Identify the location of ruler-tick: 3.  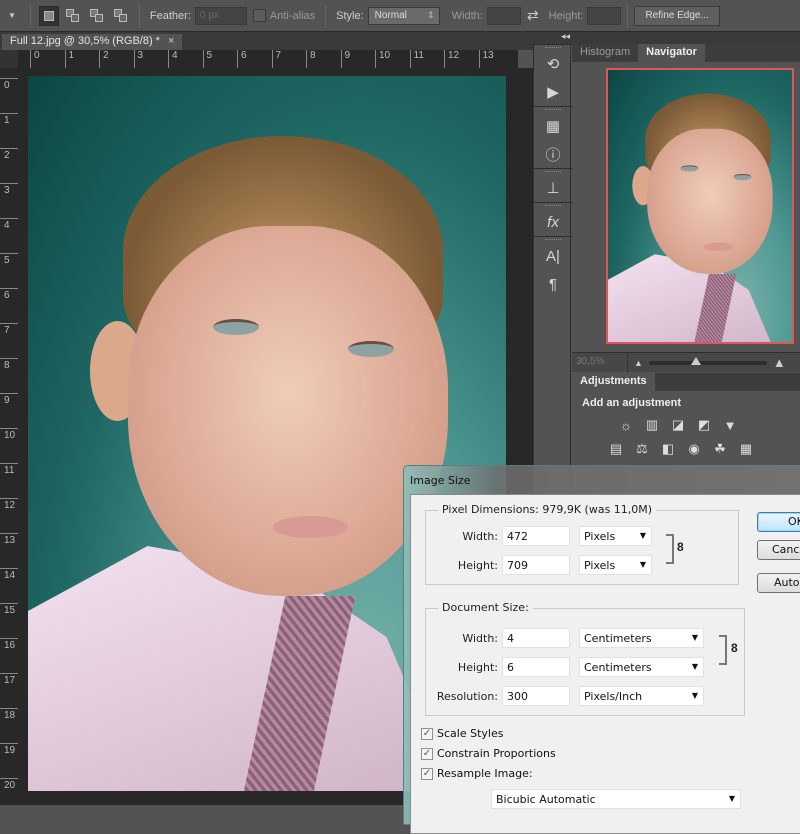
(9, 189).